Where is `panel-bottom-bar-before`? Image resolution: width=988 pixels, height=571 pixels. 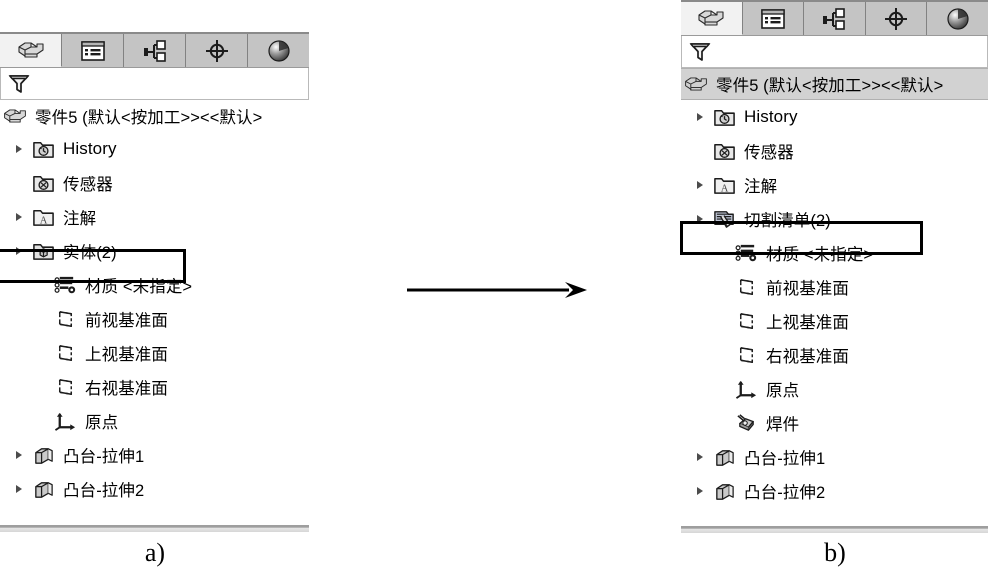 panel-bottom-bar-before is located at coordinates (154, 528).